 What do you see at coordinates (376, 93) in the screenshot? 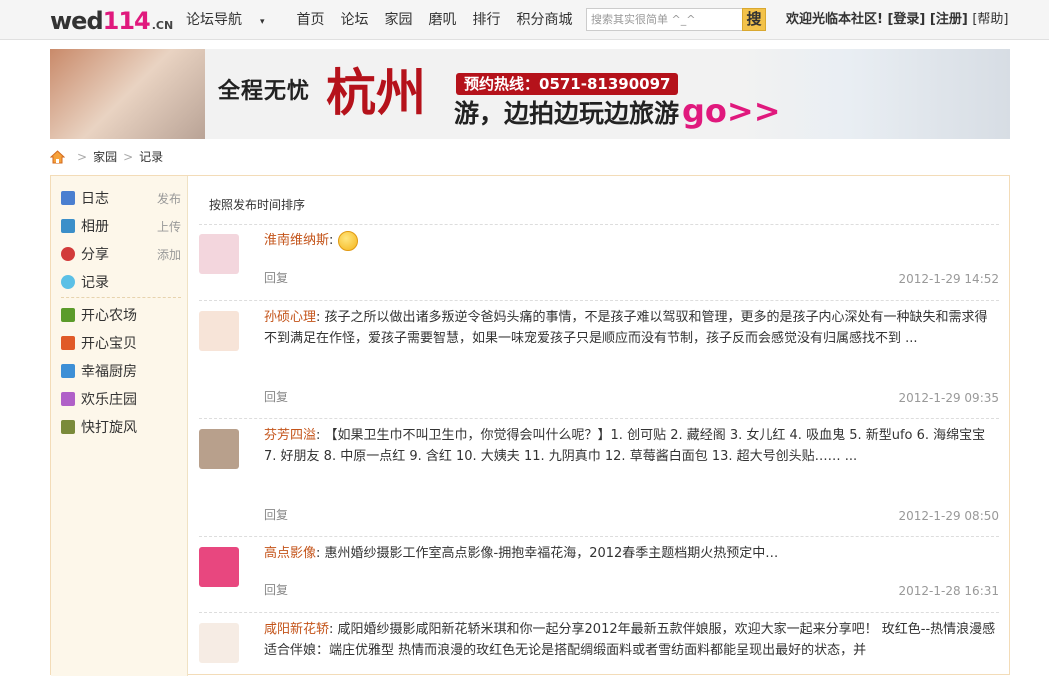
I see `banner-city: 杭州` at bounding box center [376, 93].